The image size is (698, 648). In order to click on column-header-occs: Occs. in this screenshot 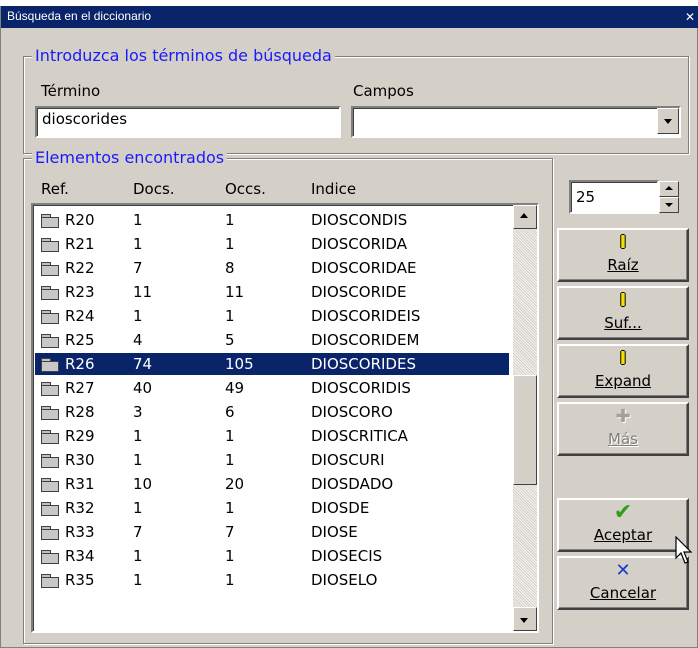, I will do `click(245, 189)`.